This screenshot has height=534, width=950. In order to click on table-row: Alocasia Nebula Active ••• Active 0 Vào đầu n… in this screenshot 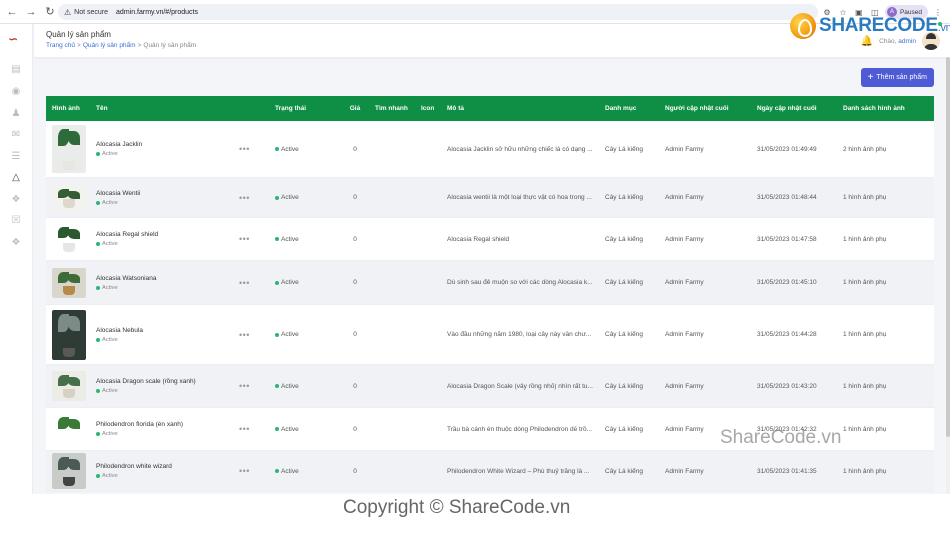, I will do `click(490, 335)`.